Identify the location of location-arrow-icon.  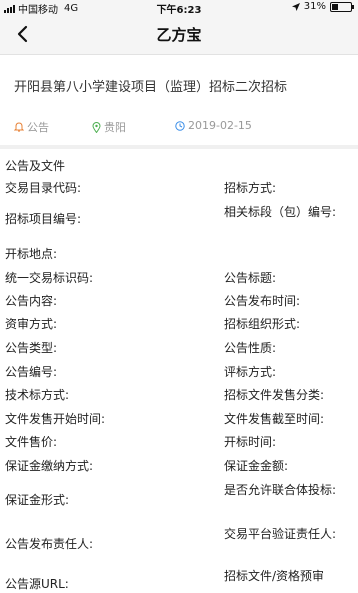
(295, 6).